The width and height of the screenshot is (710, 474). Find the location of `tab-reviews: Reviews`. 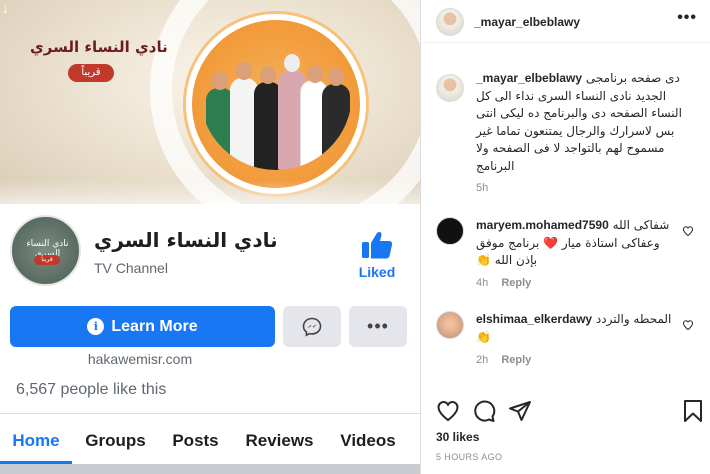

tab-reviews: Reviews is located at coordinates (279, 439).